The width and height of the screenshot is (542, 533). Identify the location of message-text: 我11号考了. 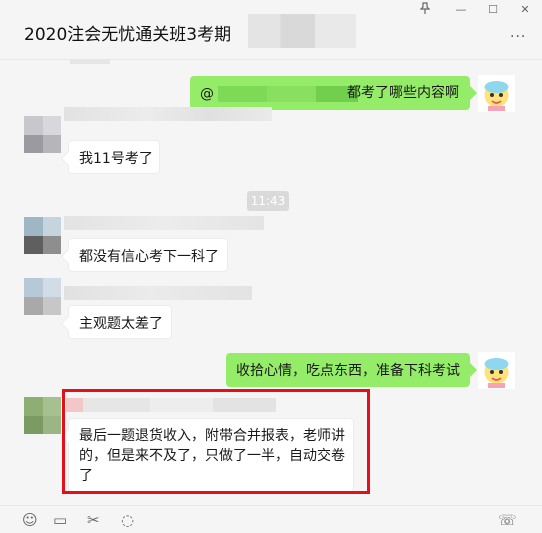
(116, 159).